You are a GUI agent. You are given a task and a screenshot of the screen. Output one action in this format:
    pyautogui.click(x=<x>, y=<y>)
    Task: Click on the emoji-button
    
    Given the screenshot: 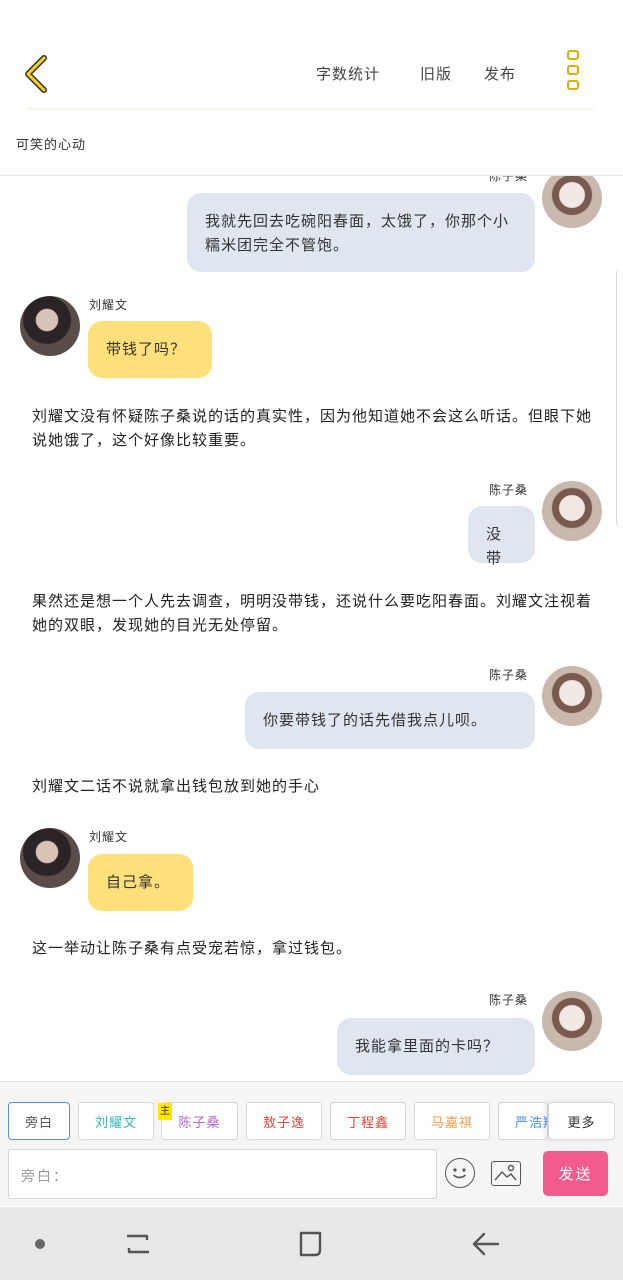 What is the action you would take?
    pyautogui.click(x=460, y=1173)
    